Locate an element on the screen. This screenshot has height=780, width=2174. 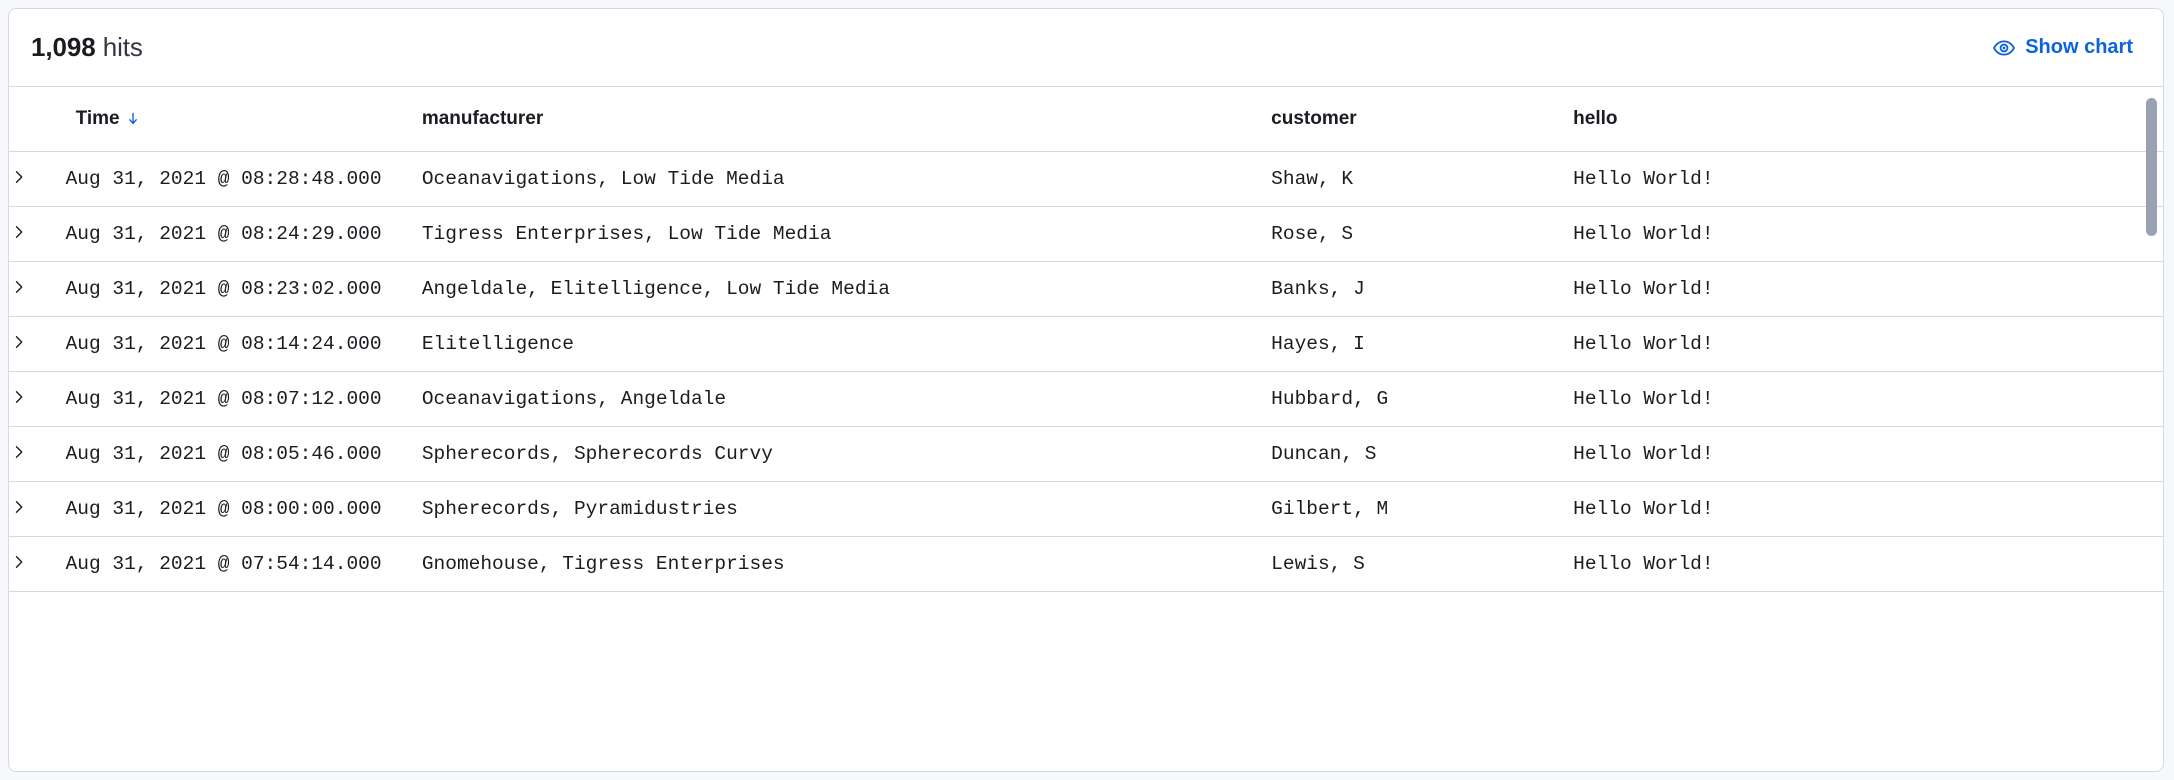
cell-time: Aug 31, 2021 @ 08:24:29.000 is located at coordinates (243, 234).